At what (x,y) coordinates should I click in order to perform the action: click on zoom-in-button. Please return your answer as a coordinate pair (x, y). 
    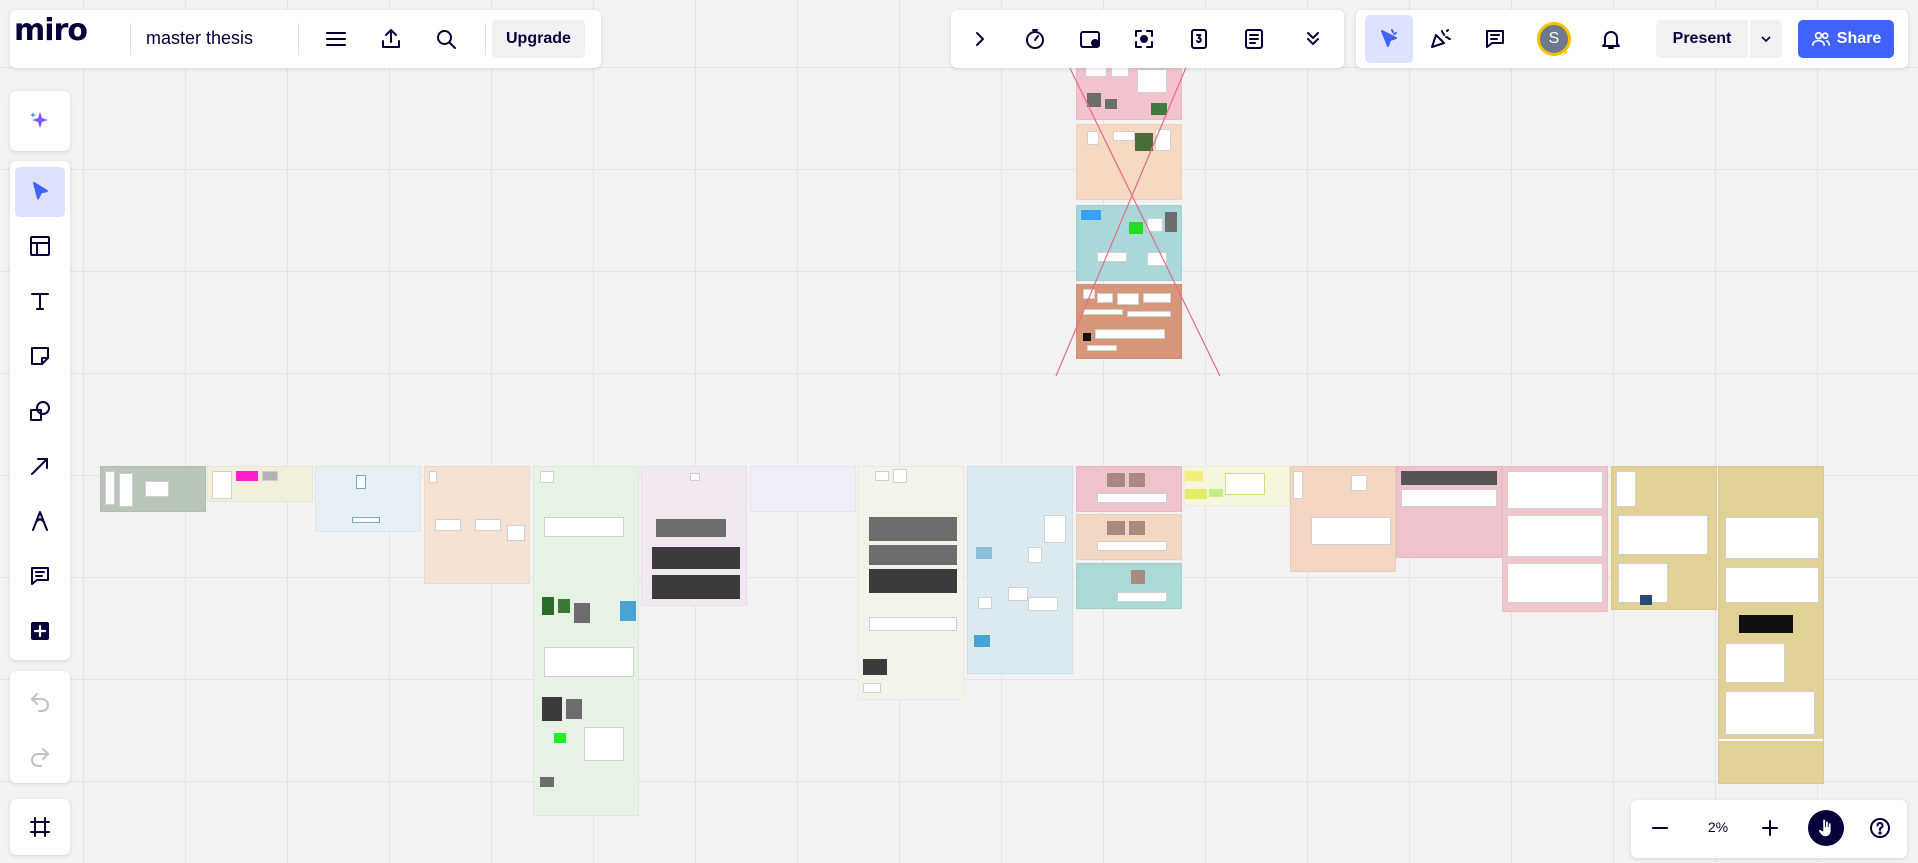
    Looking at the image, I should click on (1770, 828).